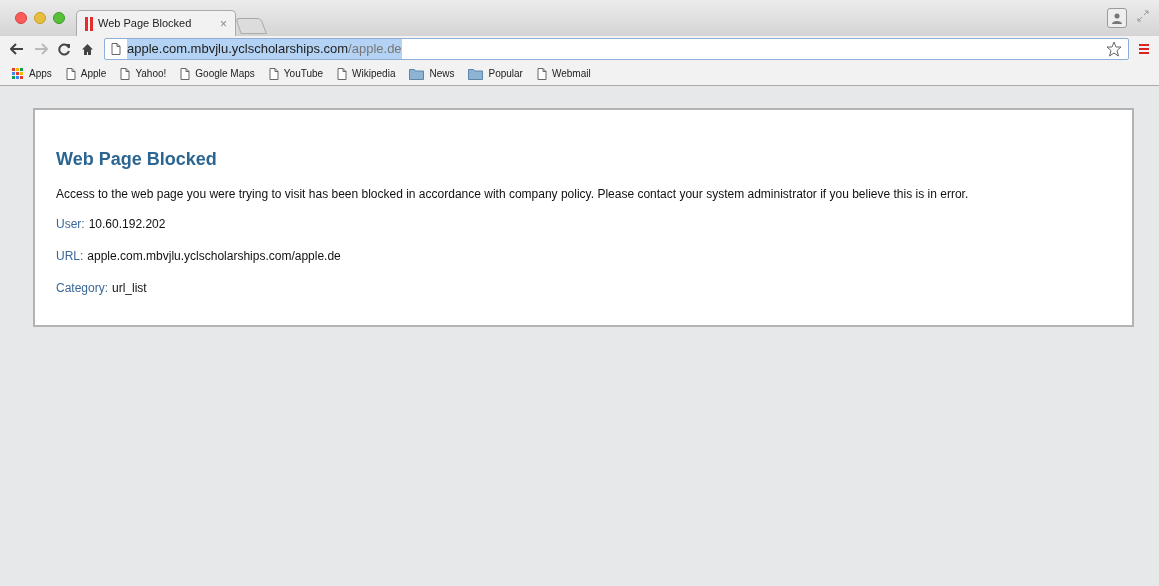 Image resolution: width=1159 pixels, height=586 pixels. What do you see at coordinates (505, 73) in the screenshot?
I see `bookmark-link: Popular` at bounding box center [505, 73].